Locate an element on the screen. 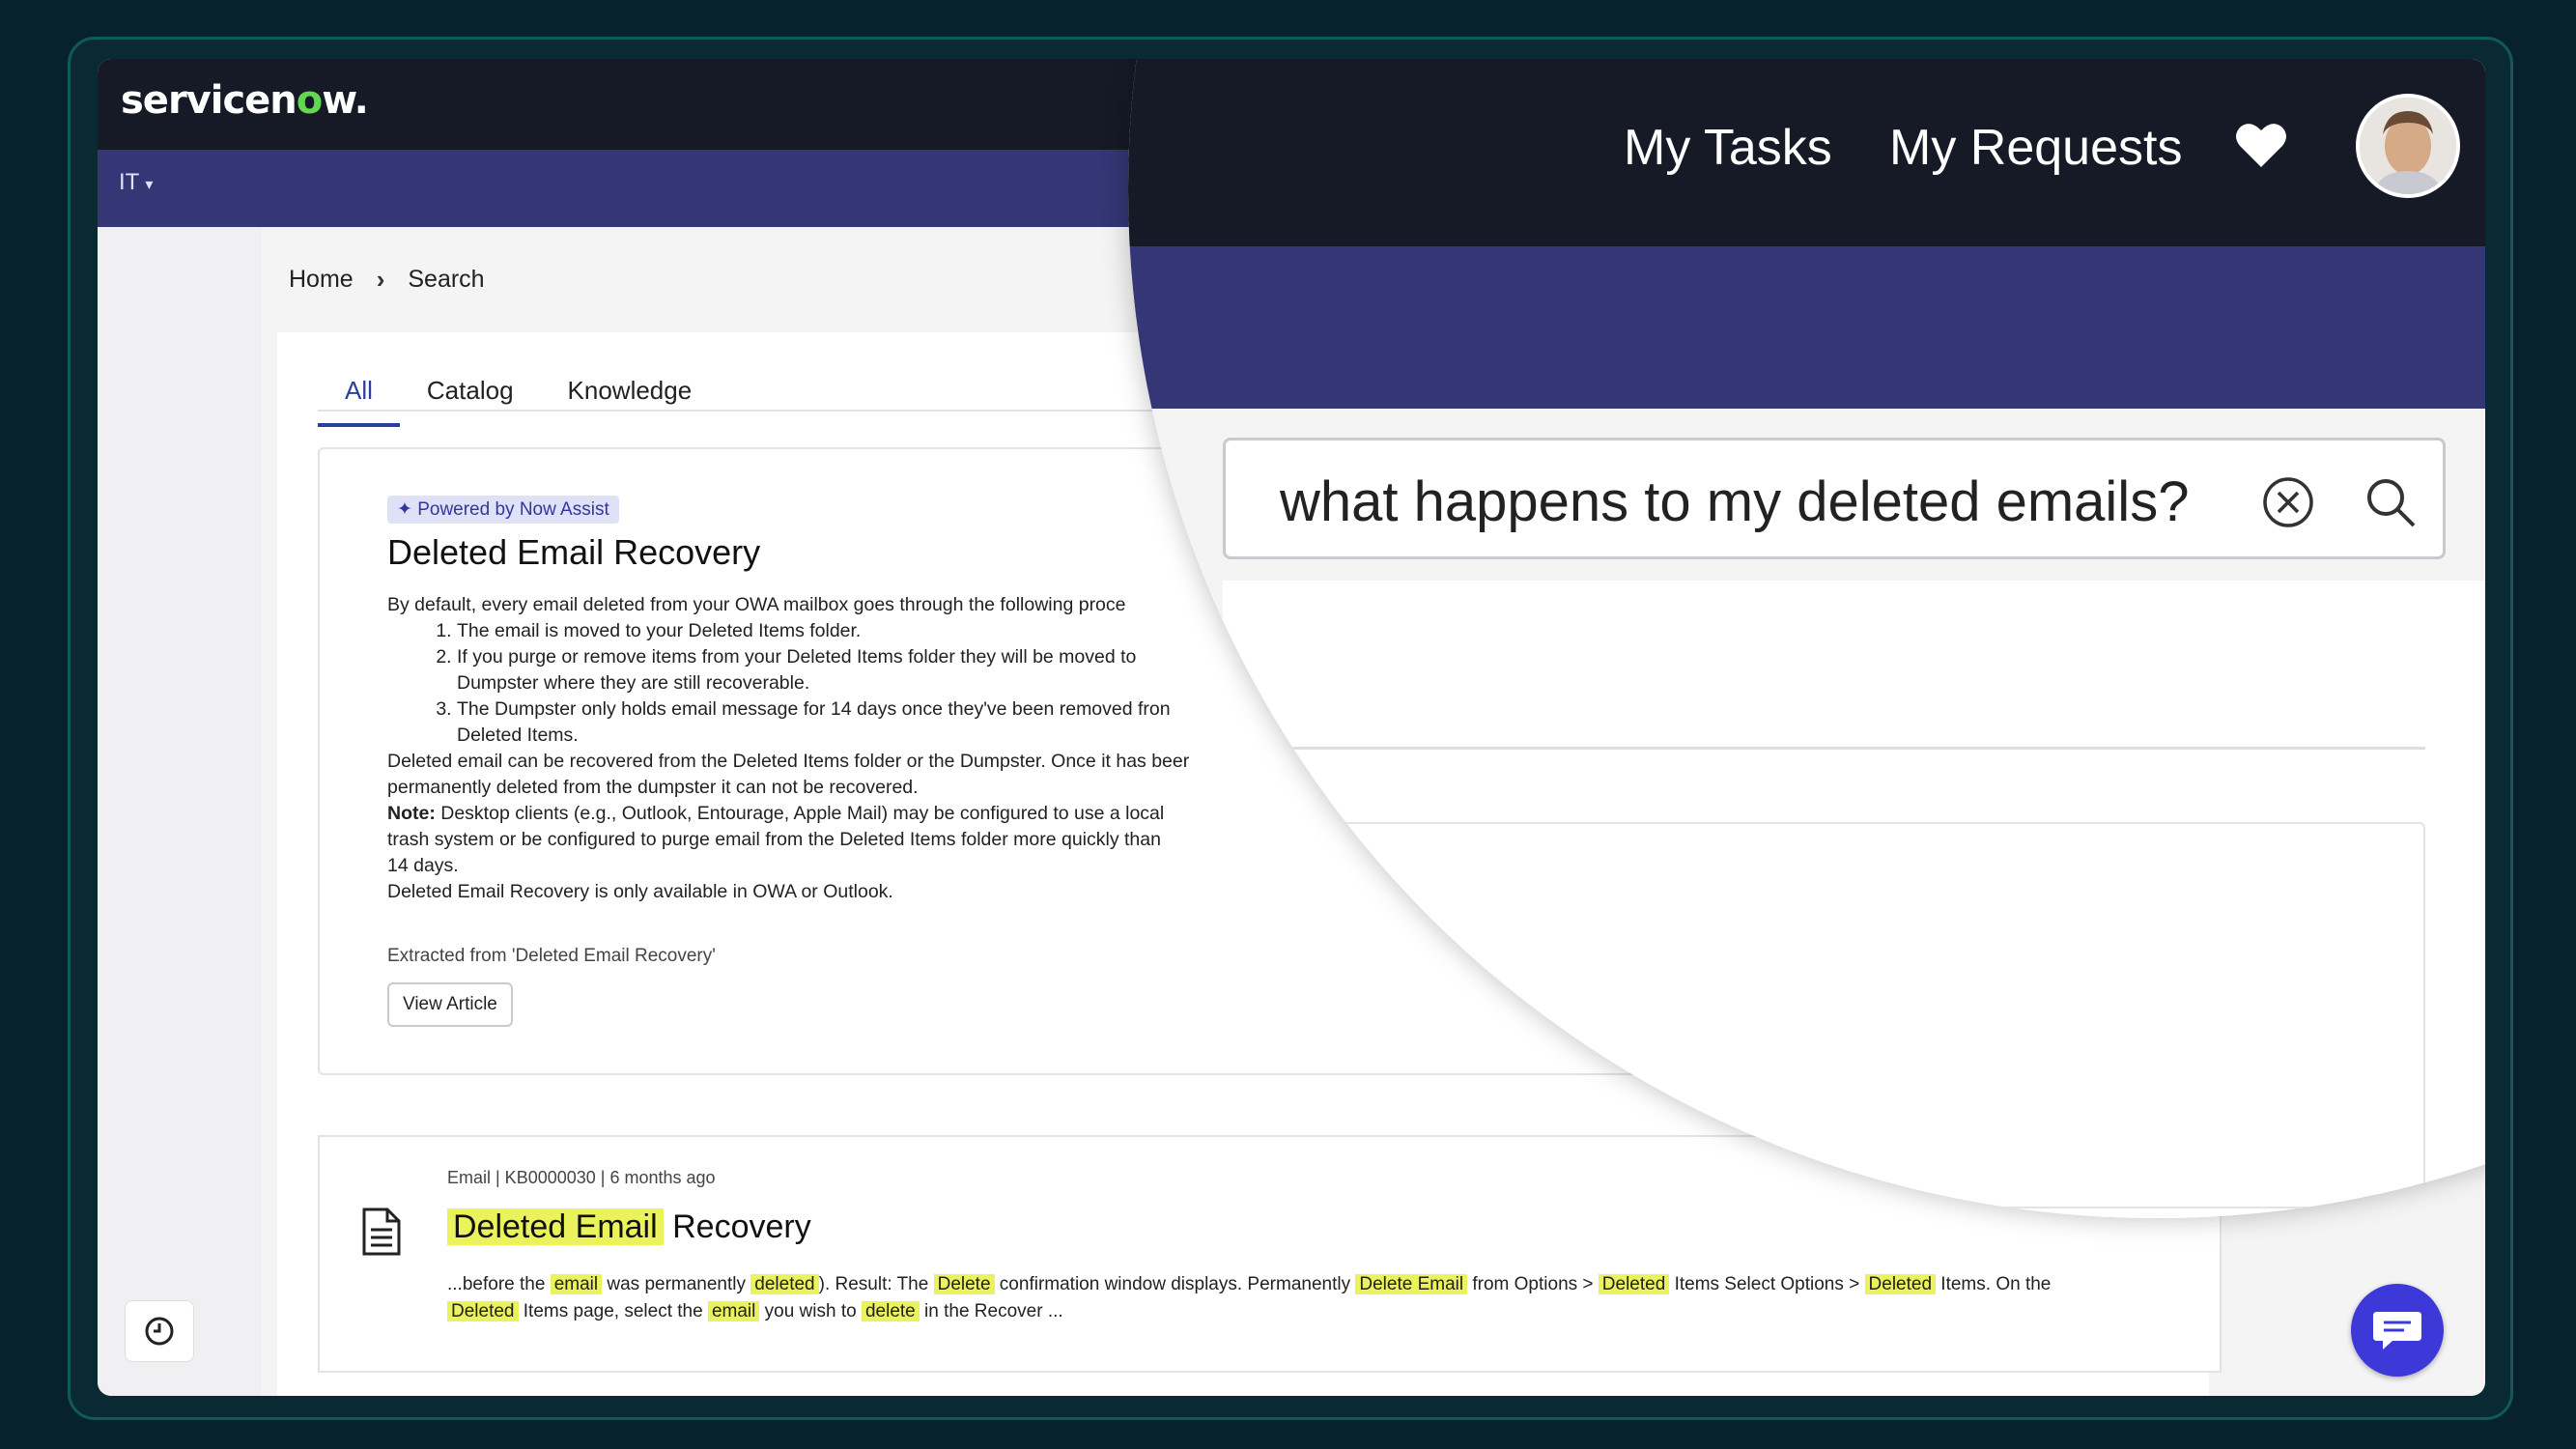 Image resolution: width=2576 pixels, height=1449 pixels. view-article-button: View Article is located at coordinates (450, 1005).